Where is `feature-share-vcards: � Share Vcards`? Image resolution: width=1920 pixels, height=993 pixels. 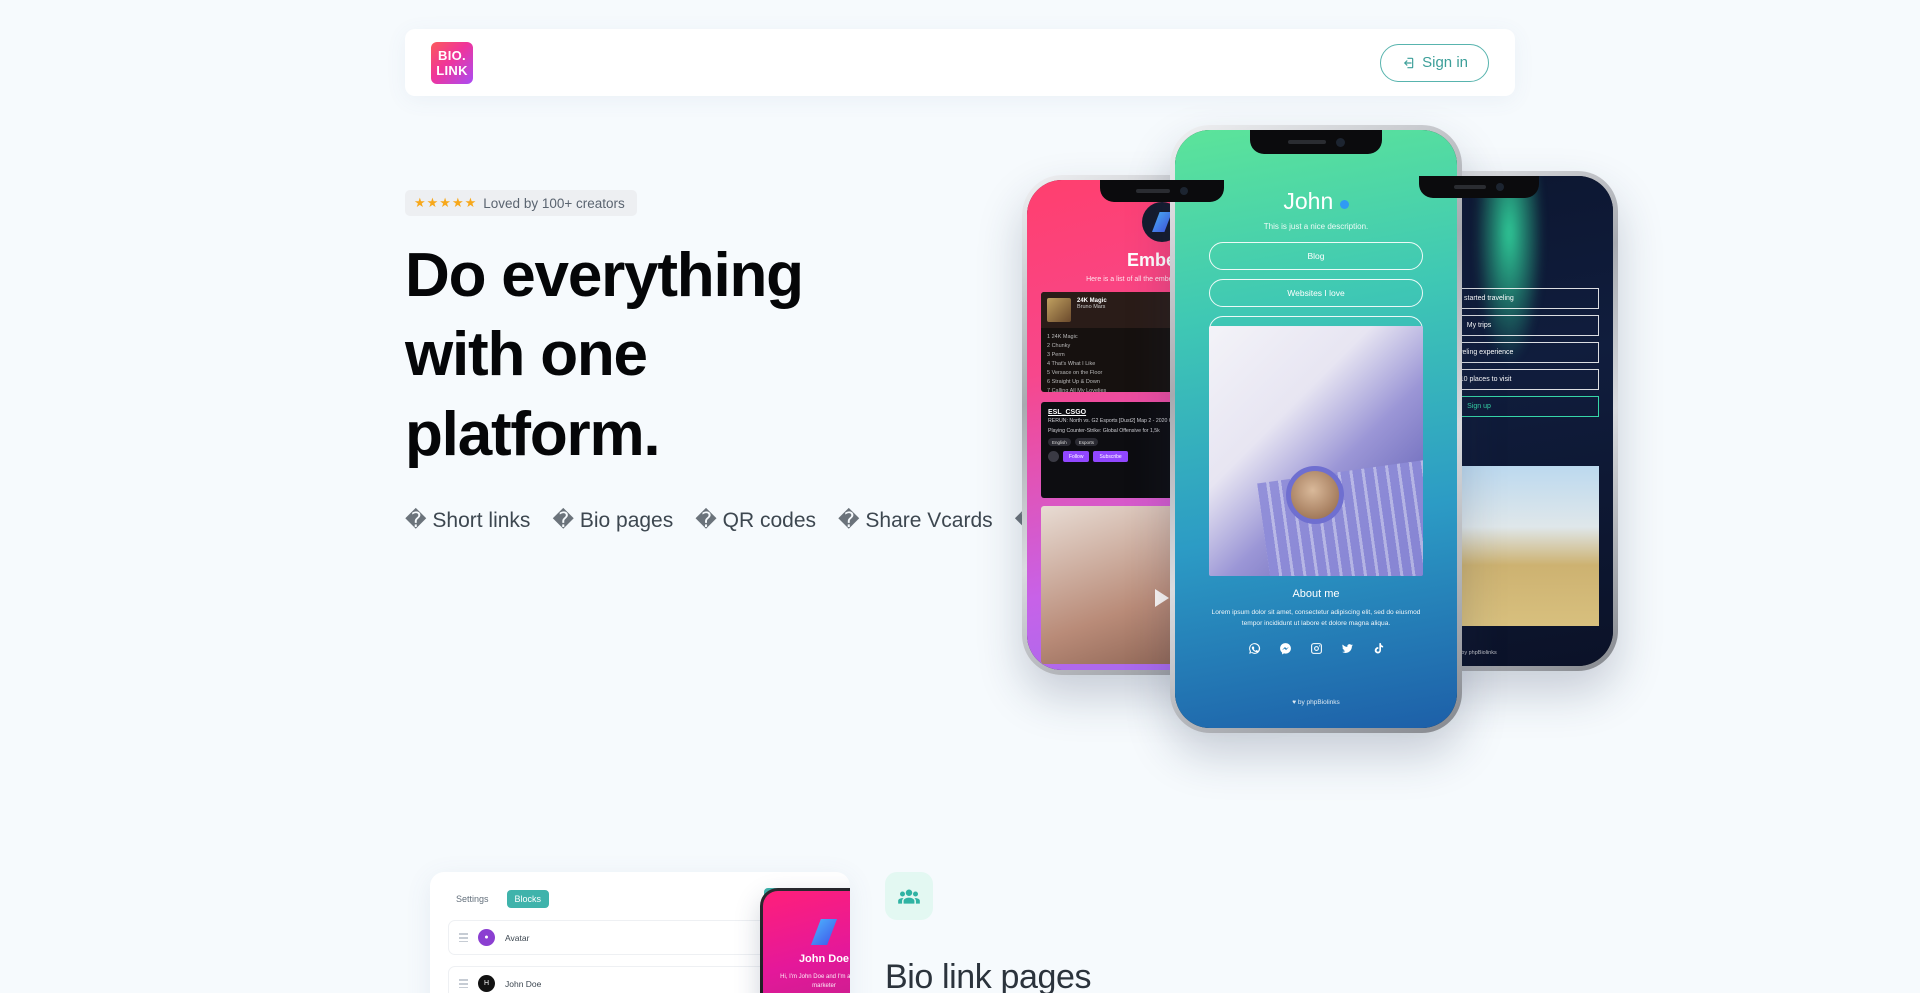 feature-share-vcards: � Share Vcards is located at coordinates (915, 520).